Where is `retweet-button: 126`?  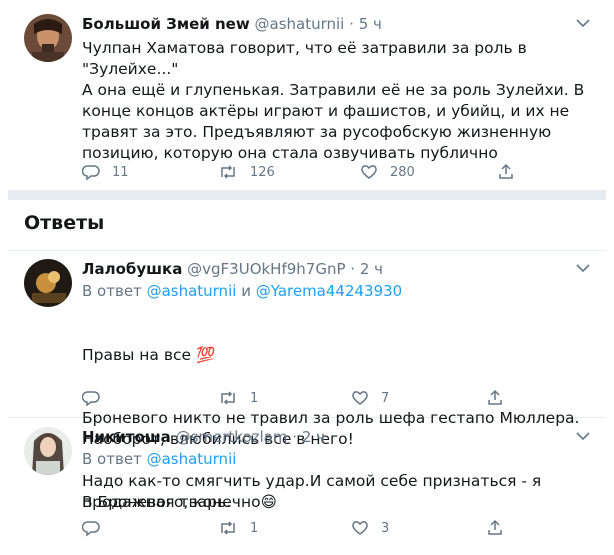 retweet-button: 126 is located at coordinates (246, 172).